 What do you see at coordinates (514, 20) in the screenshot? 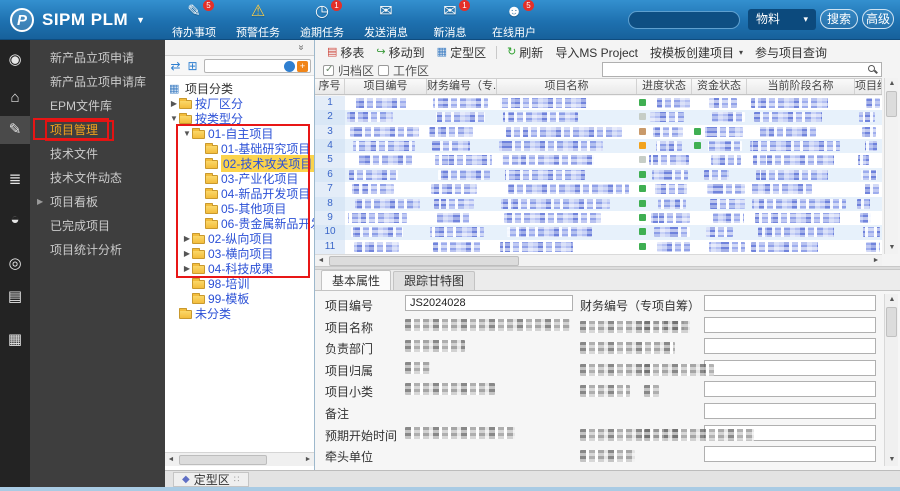
I see `header-quick-online-users: ☻ 5 在线用户` at bounding box center [514, 20].